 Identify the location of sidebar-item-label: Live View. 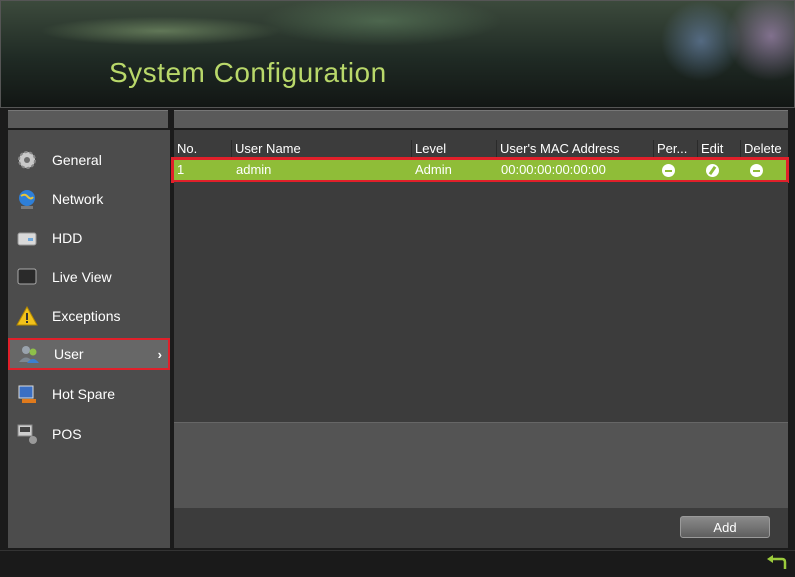
(82, 277).